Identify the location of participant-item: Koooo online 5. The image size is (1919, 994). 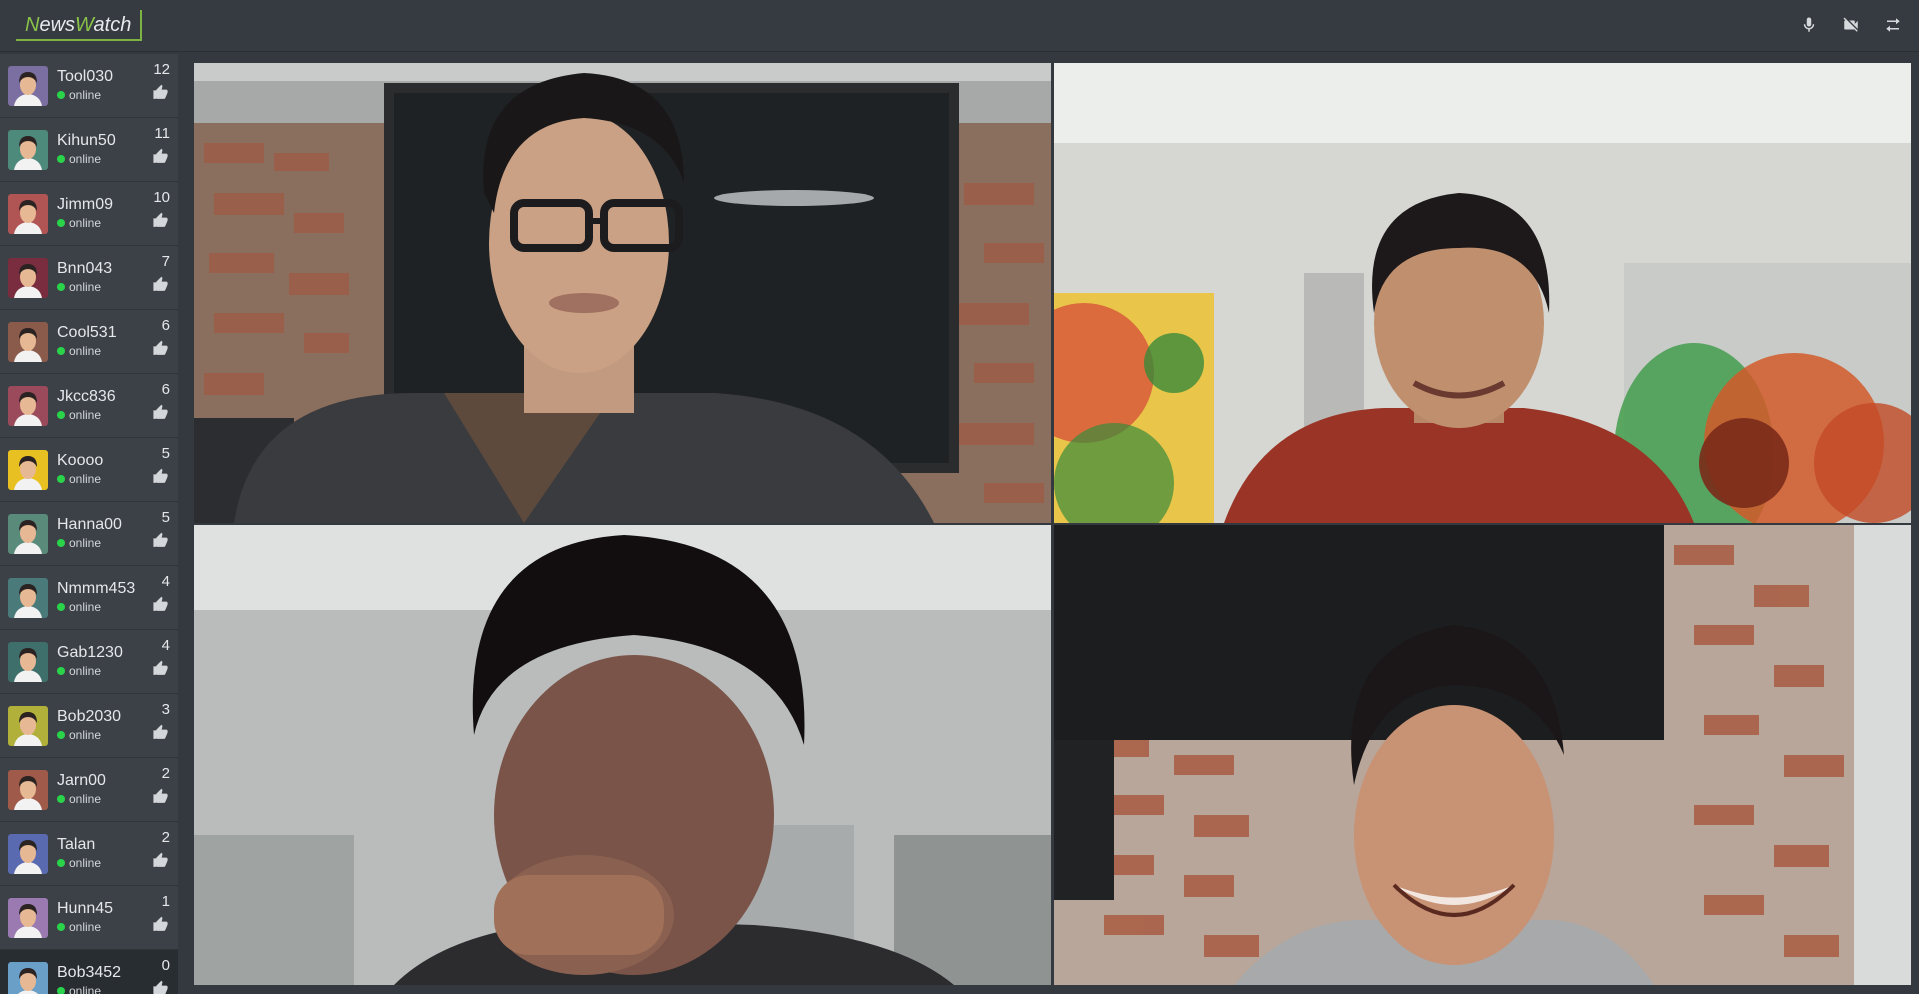
(89, 470).